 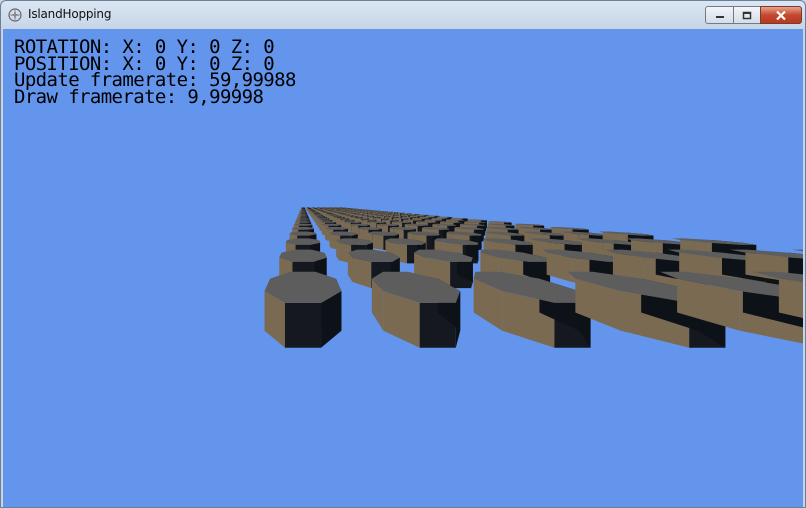 I want to click on draw-framerate-readout: Draw framerate: 9,99998, so click(x=139, y=96).